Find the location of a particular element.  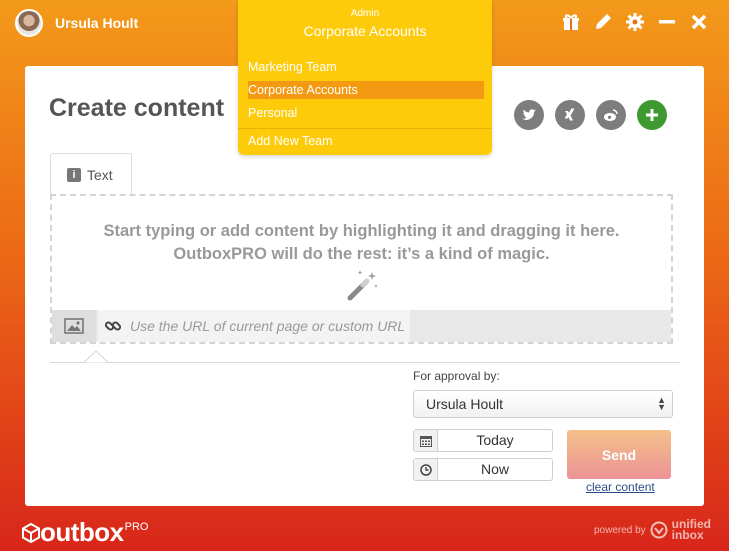

menu-item-corporate-accounts: Corporate Accounts is located at coordinates (366, 90).